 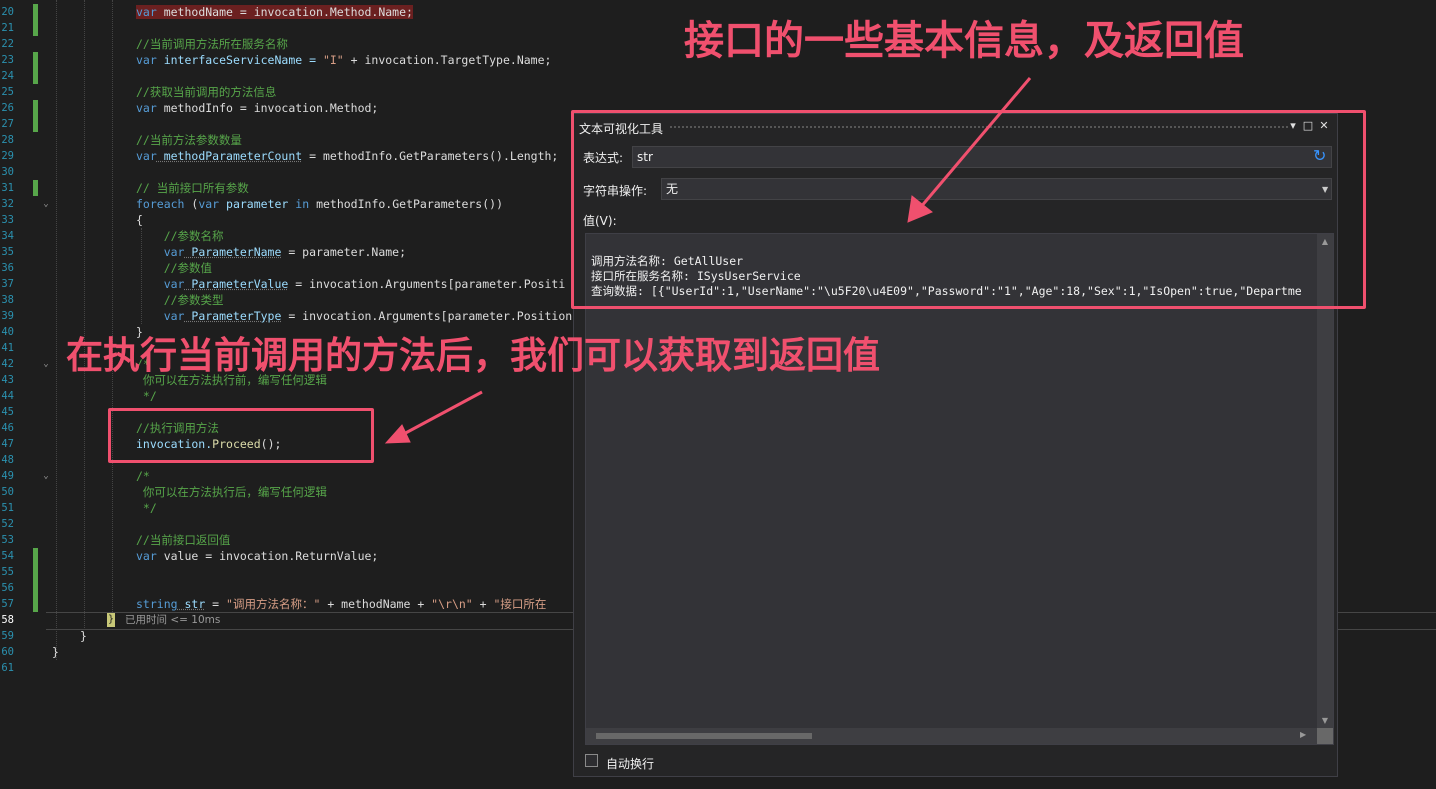 I want to click on arrowhead-middle-icon, so click(x=397, y=434).